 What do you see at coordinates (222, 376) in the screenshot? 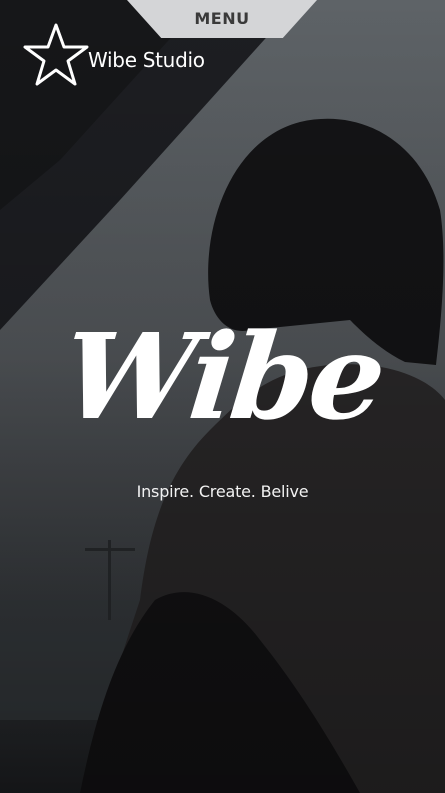
I see `hero-headline: Wibe` at bounding box center [222, 376].